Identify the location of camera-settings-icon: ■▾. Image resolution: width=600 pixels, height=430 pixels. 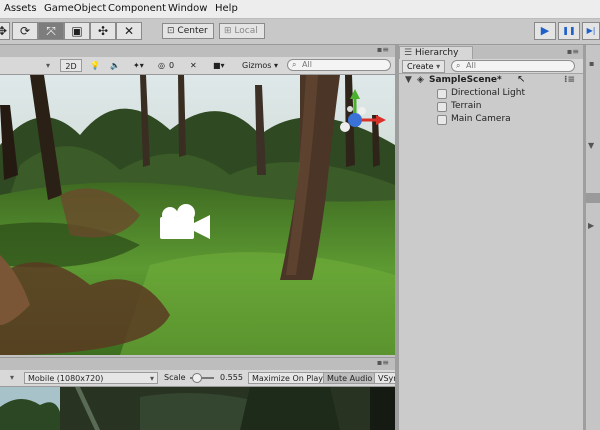
(219, 65).